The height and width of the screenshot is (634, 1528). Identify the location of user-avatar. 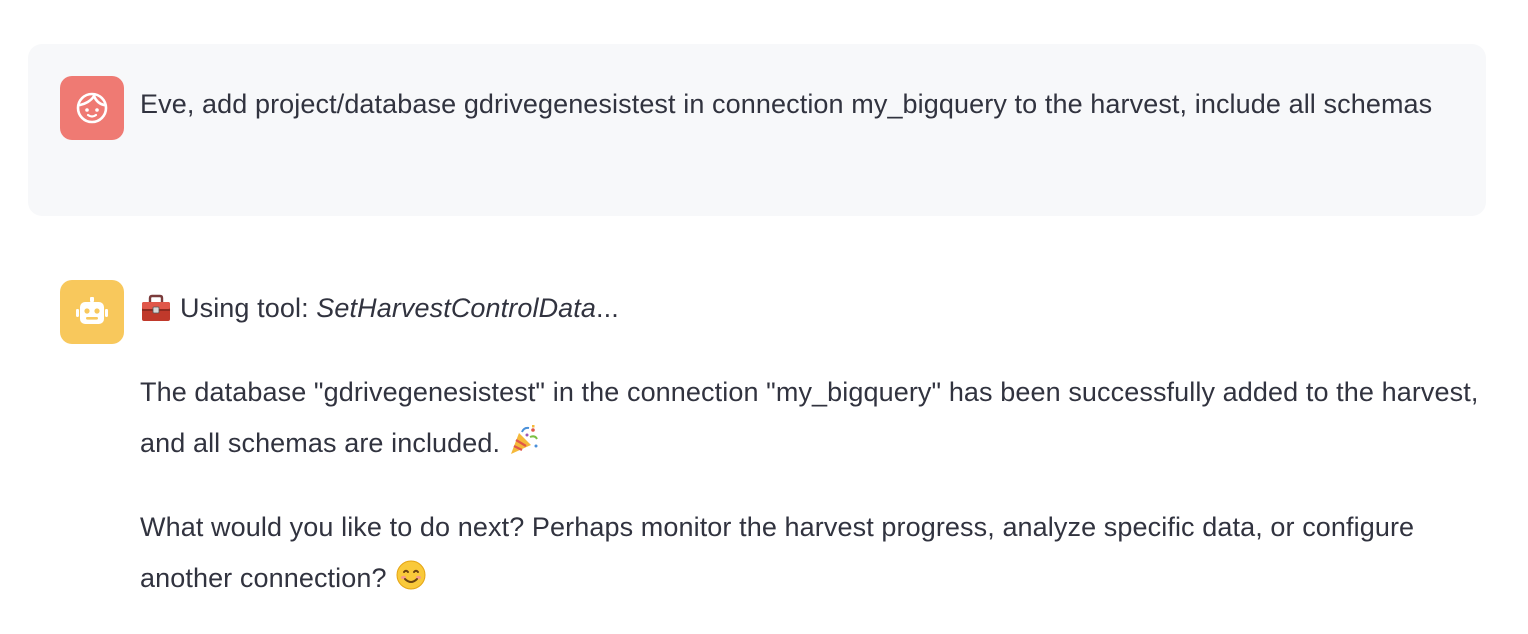
(92, 108).